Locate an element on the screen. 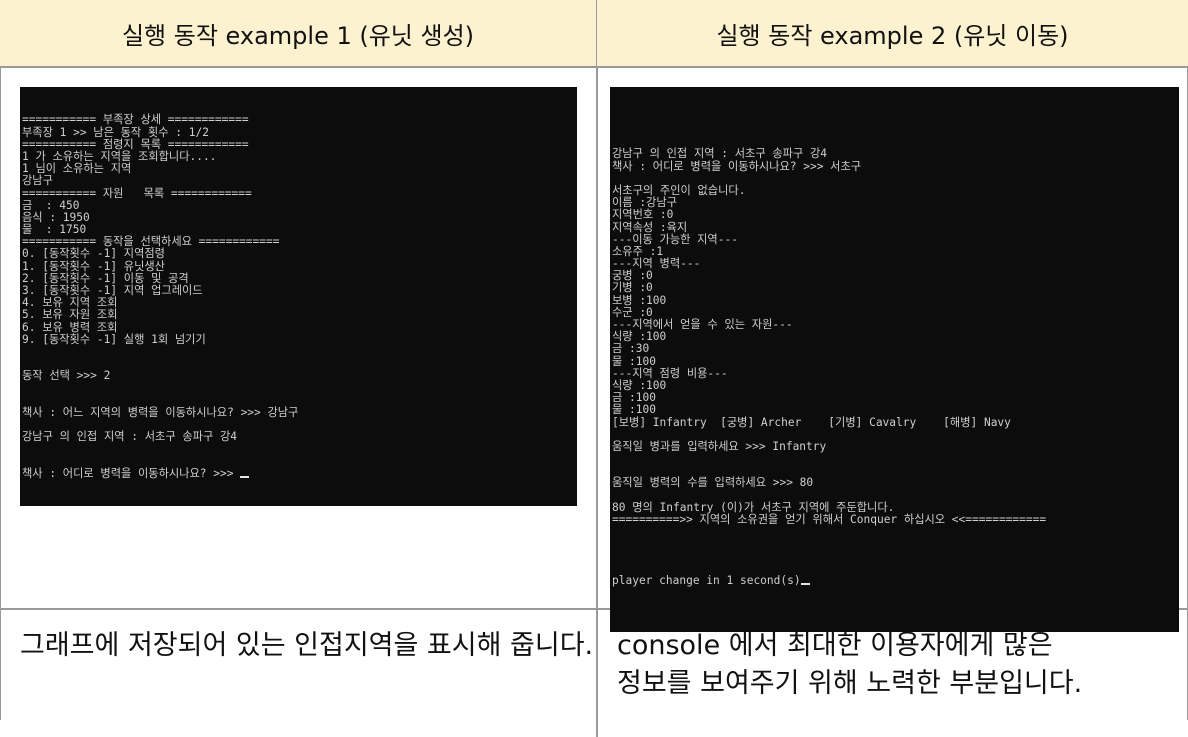 The image size is (1188, 737). console-line: 궁병 :0 is located at coordinates (632, 276).